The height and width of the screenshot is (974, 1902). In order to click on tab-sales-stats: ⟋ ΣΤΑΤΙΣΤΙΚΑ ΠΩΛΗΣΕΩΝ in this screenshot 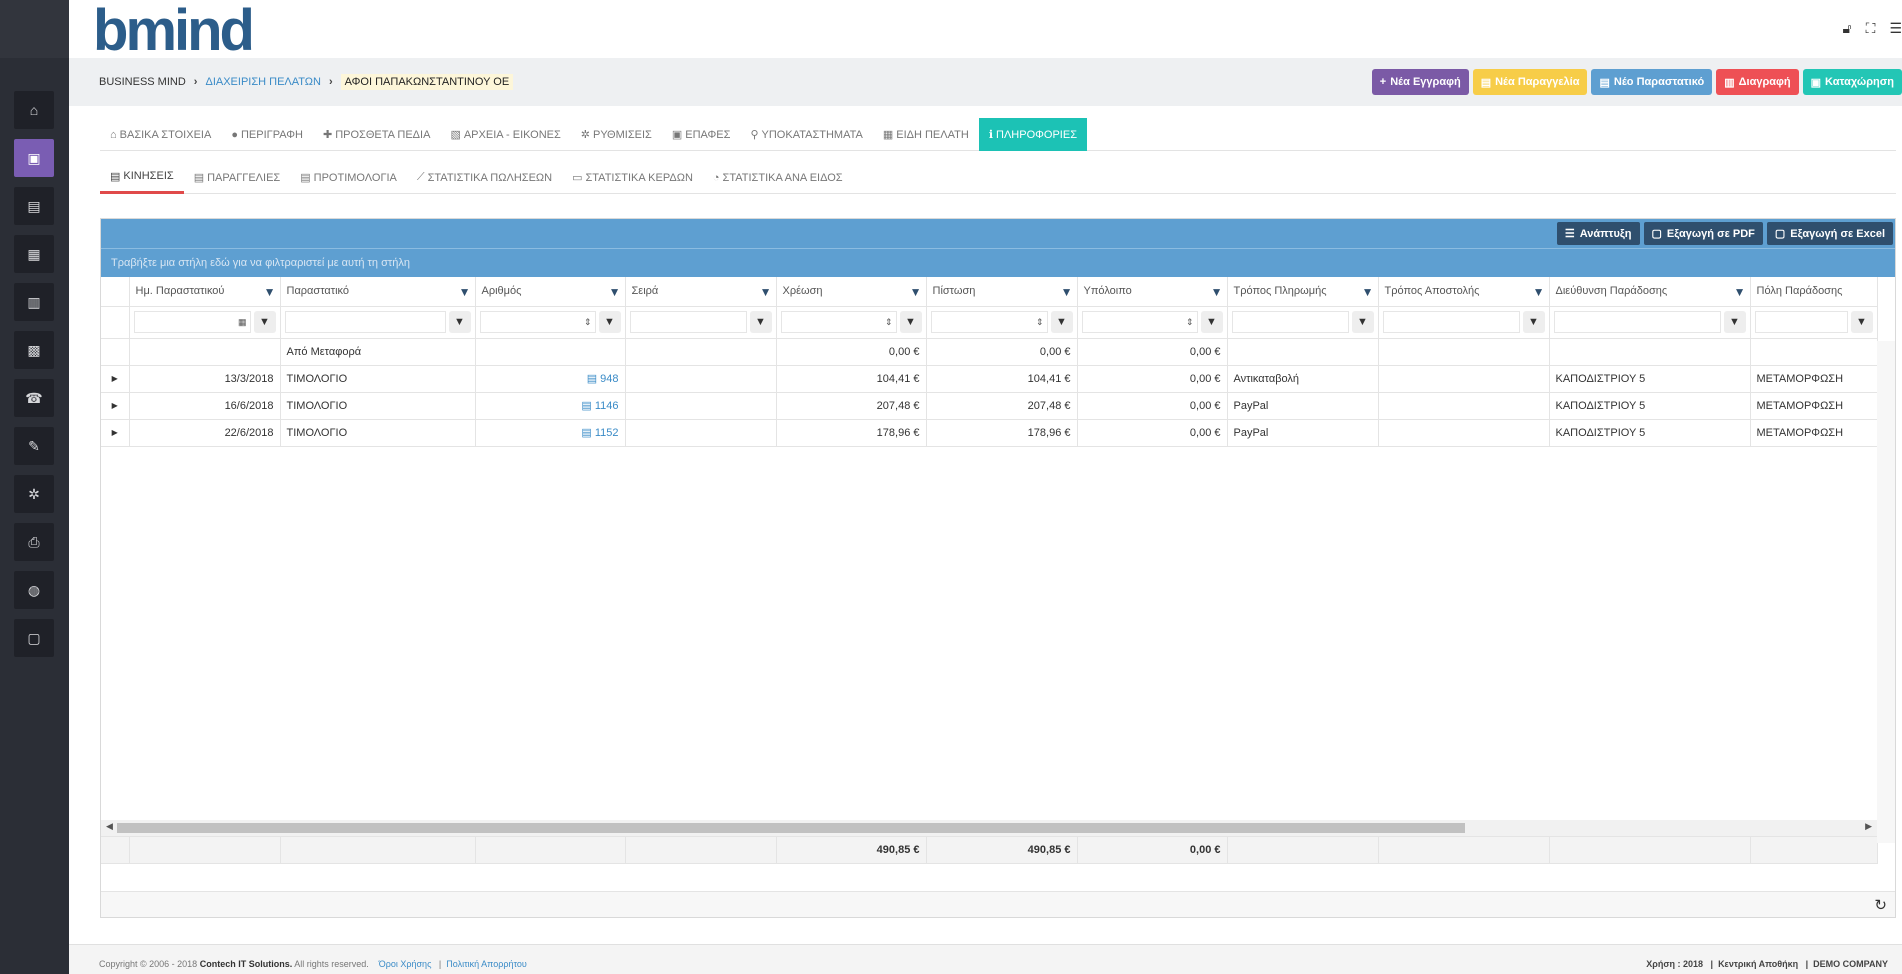, I will do `click(484, 177)`.